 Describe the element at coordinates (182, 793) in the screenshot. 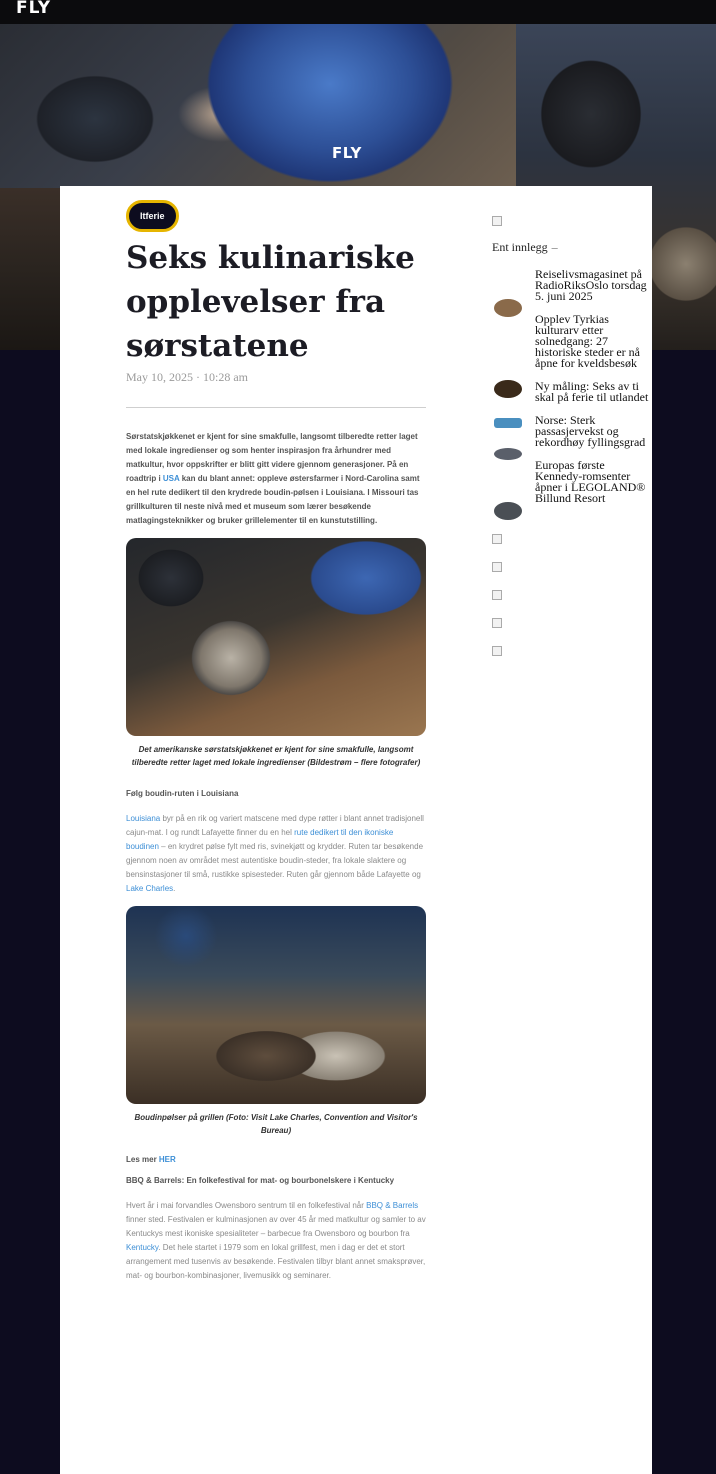

I see `section-heading-louisiana: Følg boudin-ruten i Louisiana` at that location.